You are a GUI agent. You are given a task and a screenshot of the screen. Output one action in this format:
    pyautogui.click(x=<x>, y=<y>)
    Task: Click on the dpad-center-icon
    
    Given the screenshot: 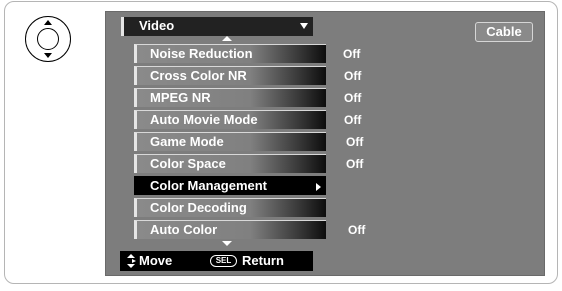 What is the action you would take?
    pyautogui.click(x=48, y=39)
    